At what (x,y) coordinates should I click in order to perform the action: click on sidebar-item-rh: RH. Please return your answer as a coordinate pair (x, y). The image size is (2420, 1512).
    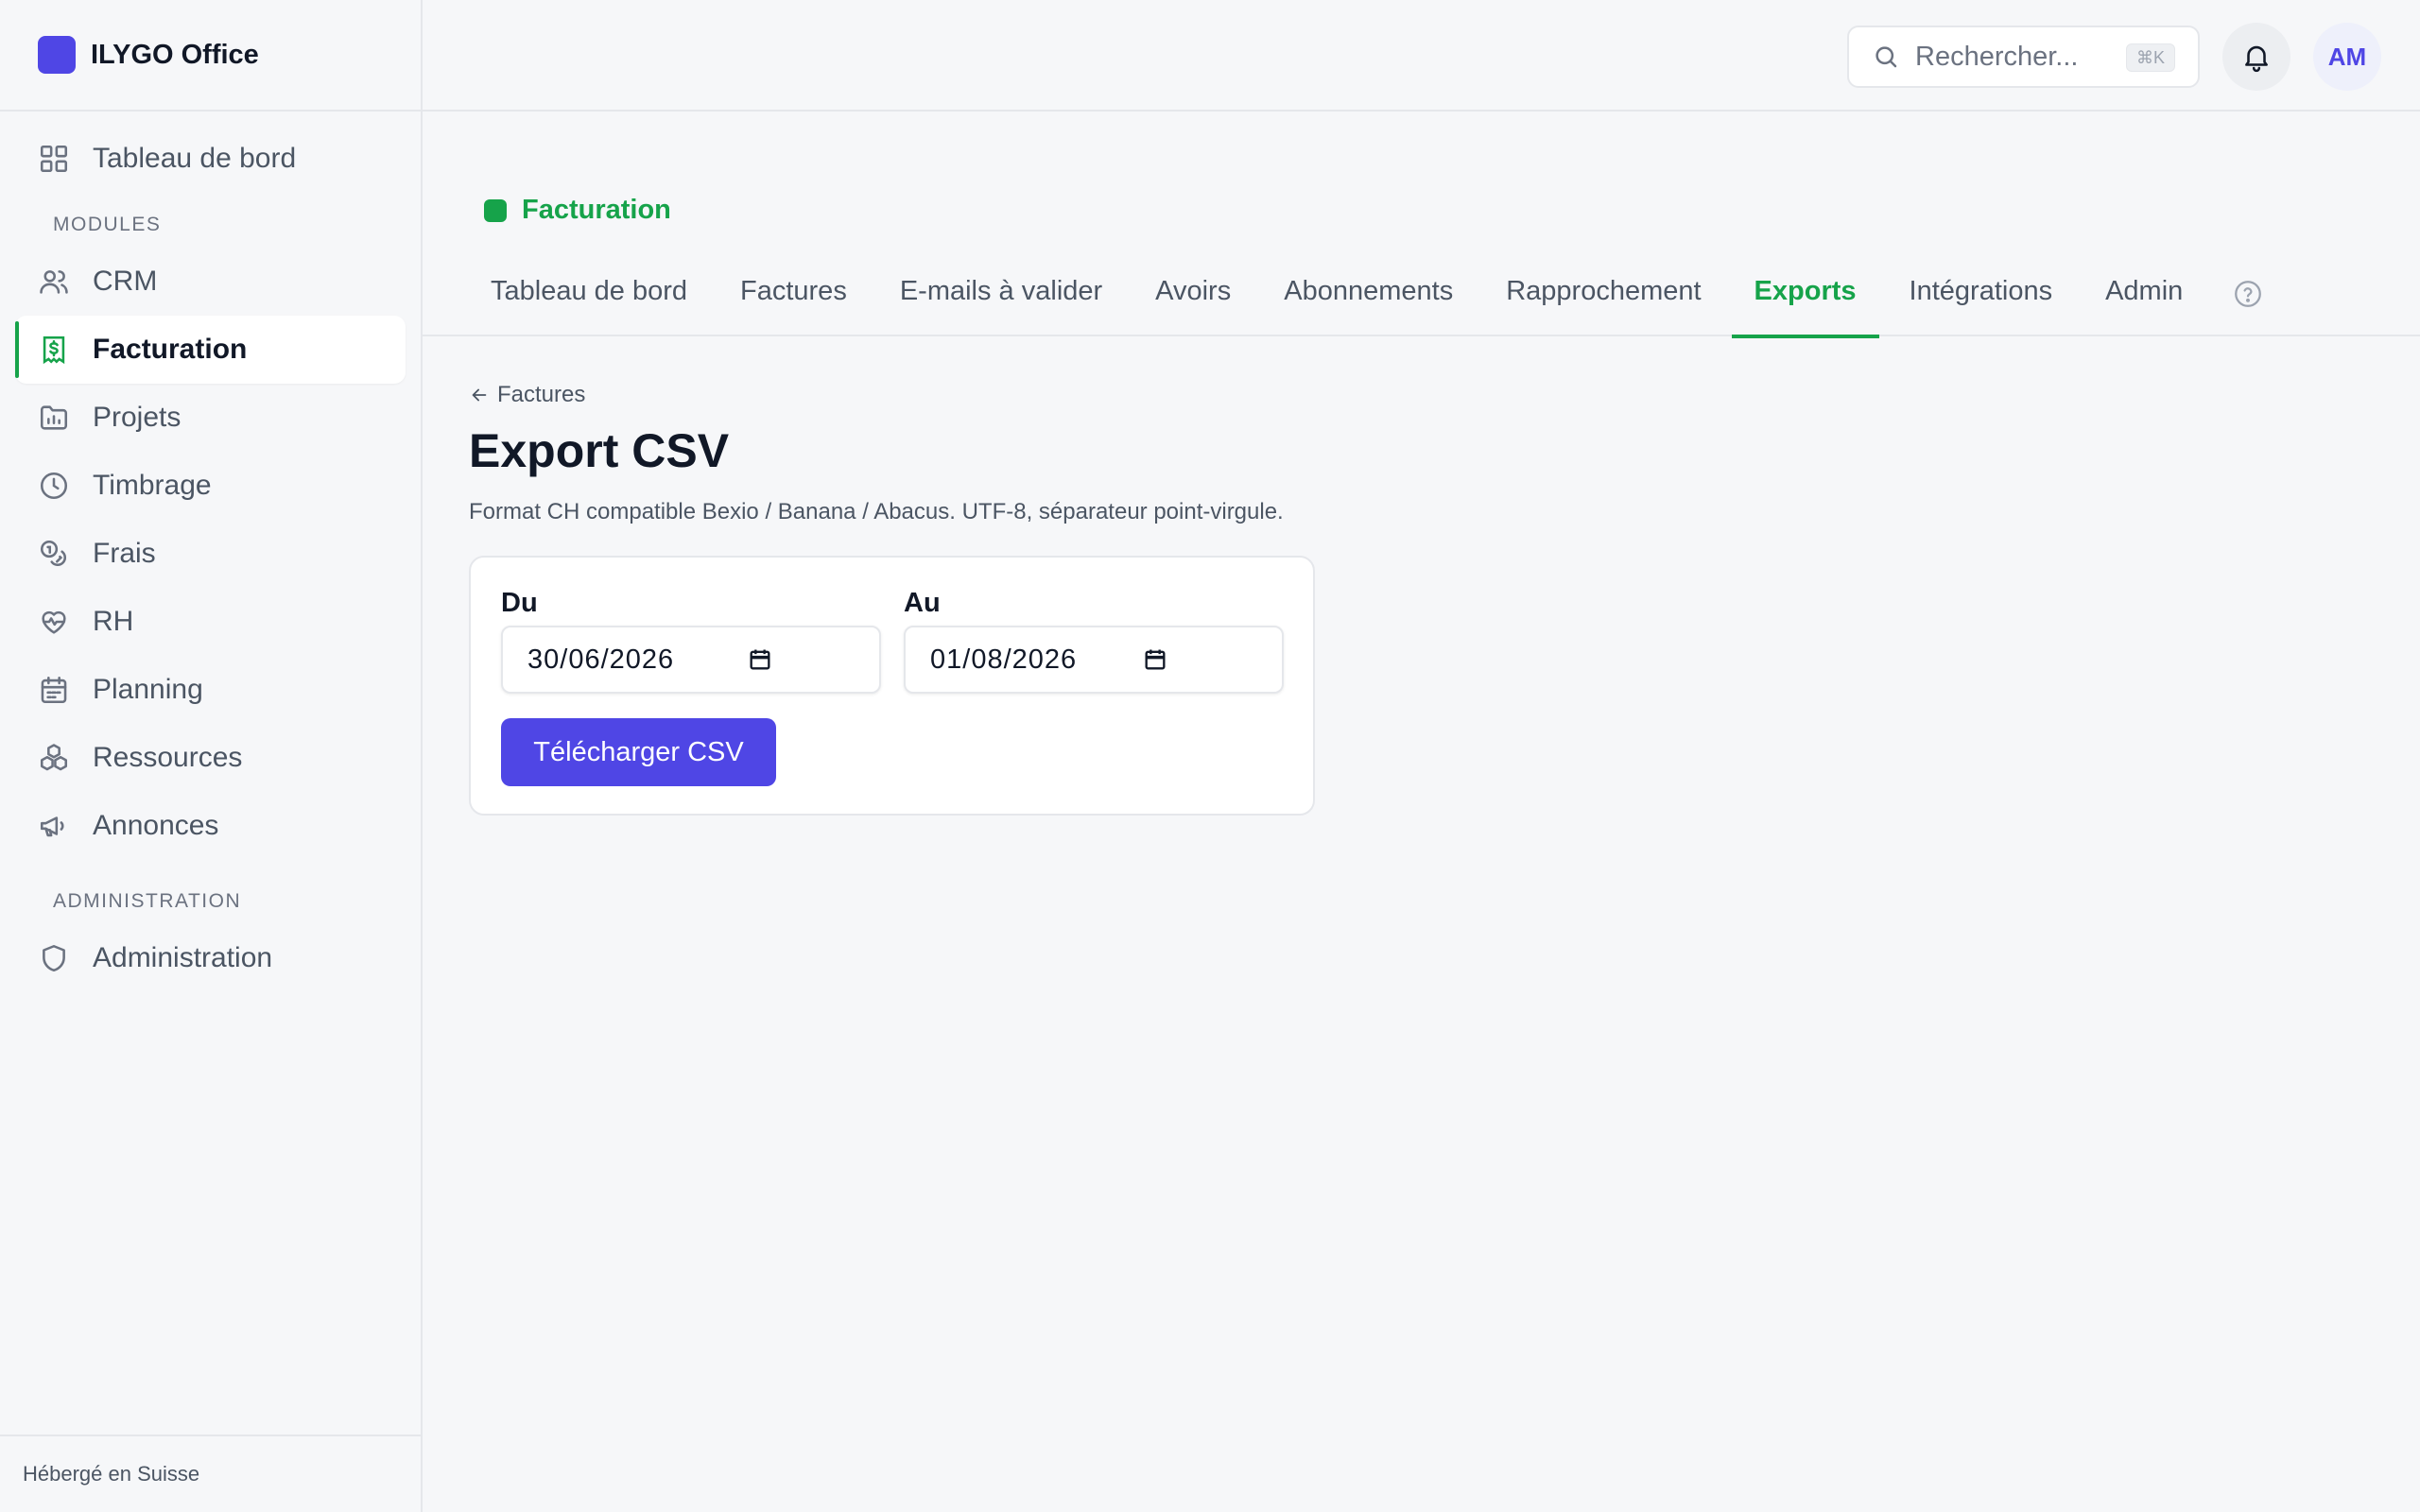
    Looking at the image, I should click on (210, 622).